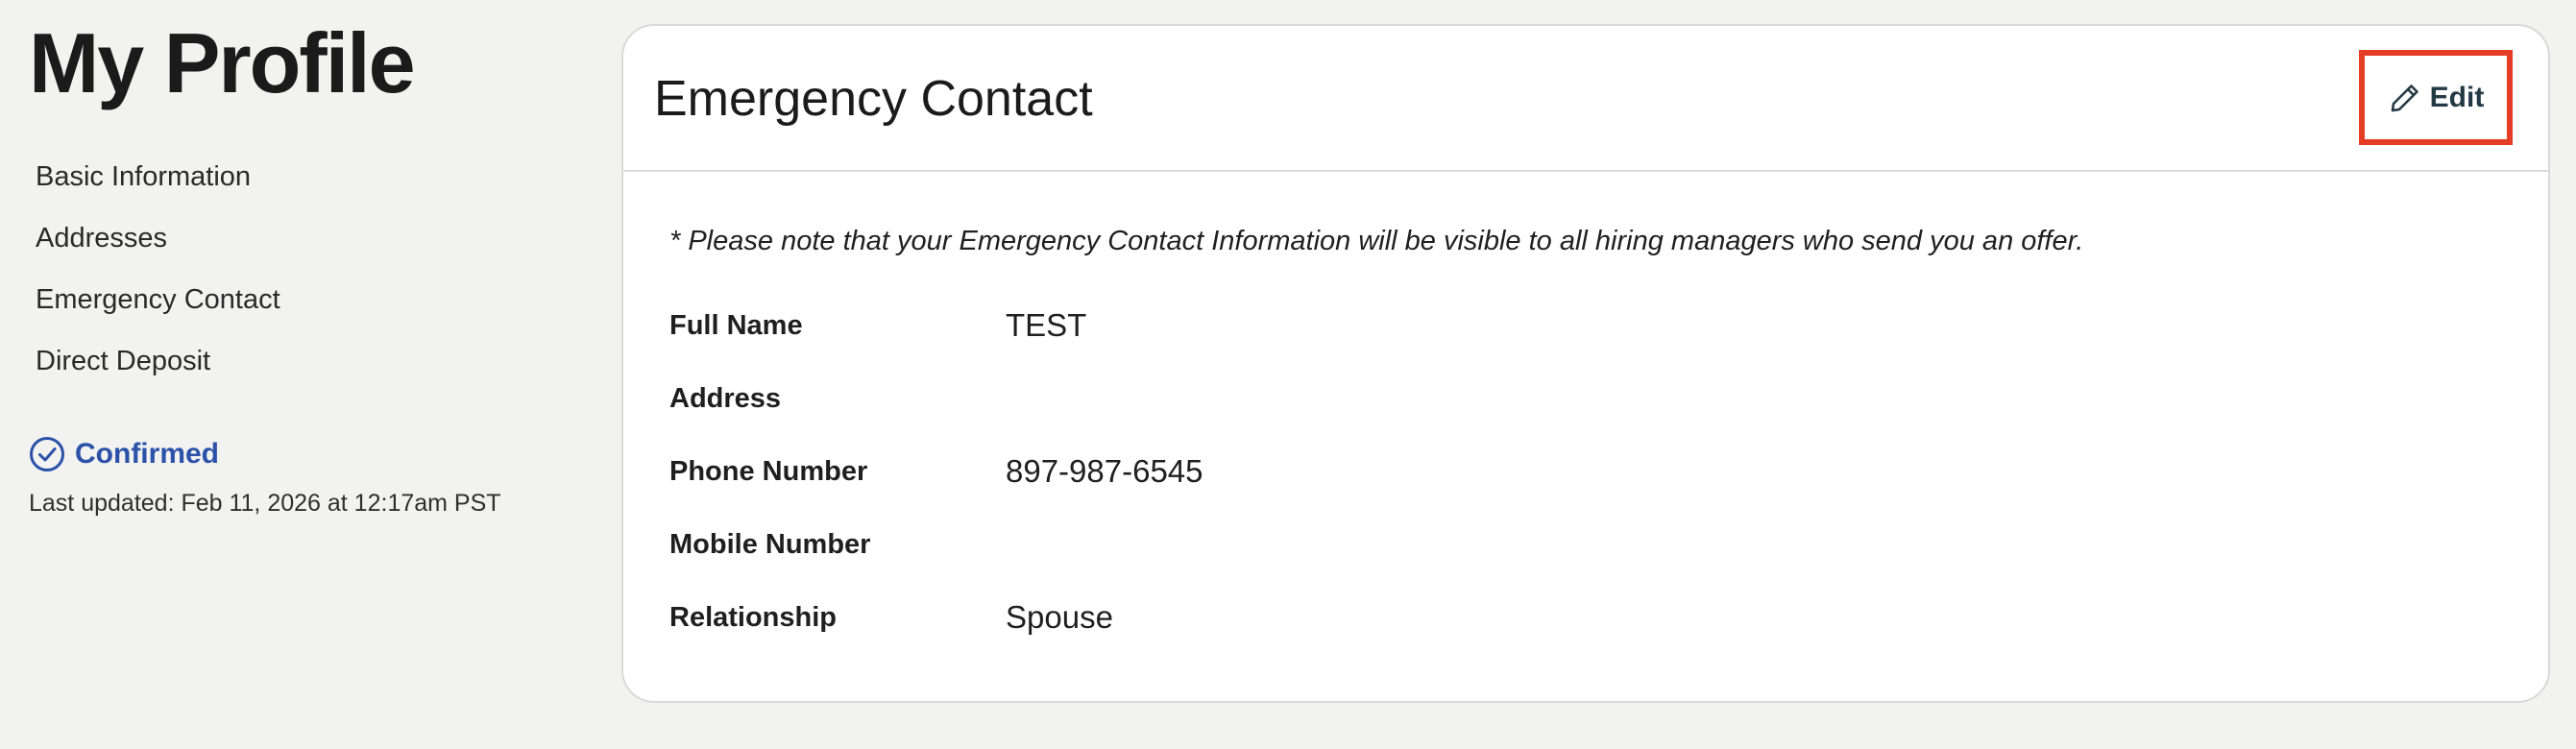 The height and width of the screenshot is (749, 2576). I want to click on check-circle-icon, so click(47, 454).